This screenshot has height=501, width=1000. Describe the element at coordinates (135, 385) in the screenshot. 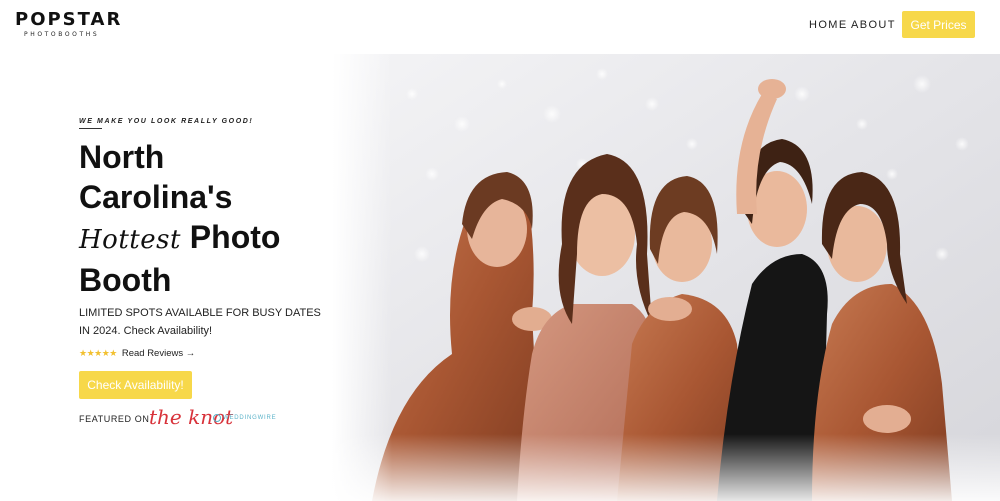

I see `check-availability-button: Check Availability!` at that location.